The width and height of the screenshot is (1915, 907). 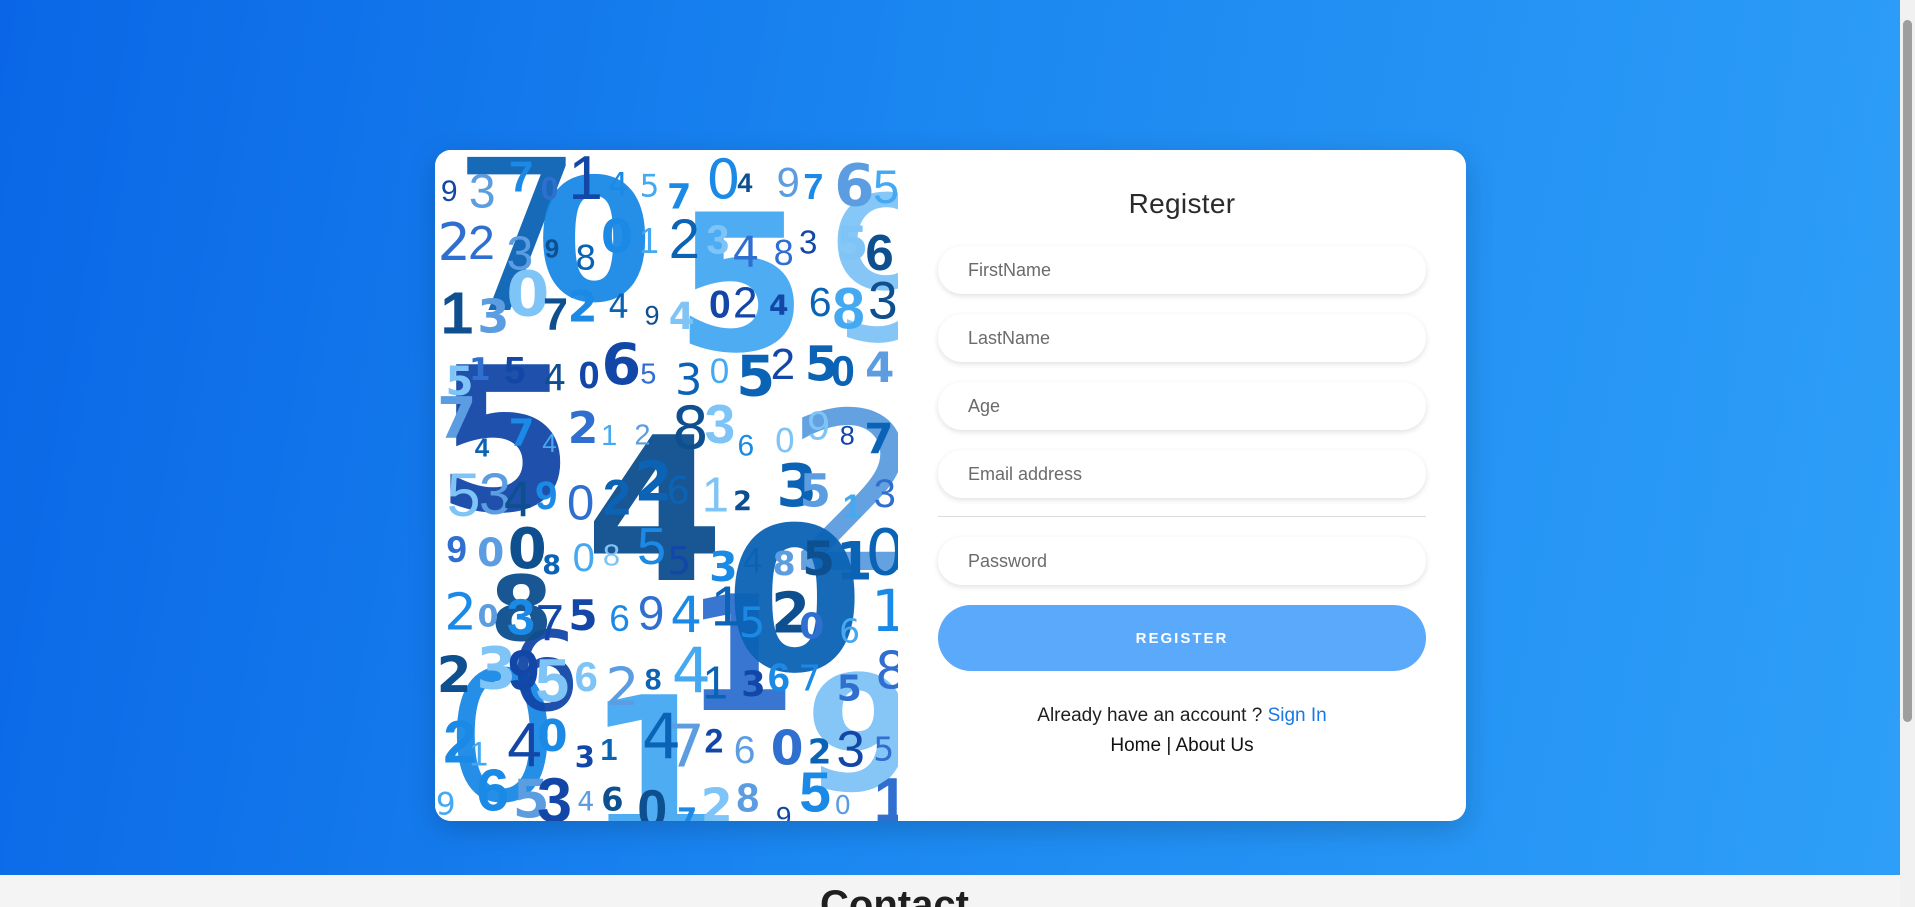 What do you see at coordinates (1182, 270) in the screenshot?
I see `first-name-input` at bounding box center [1182, 270].